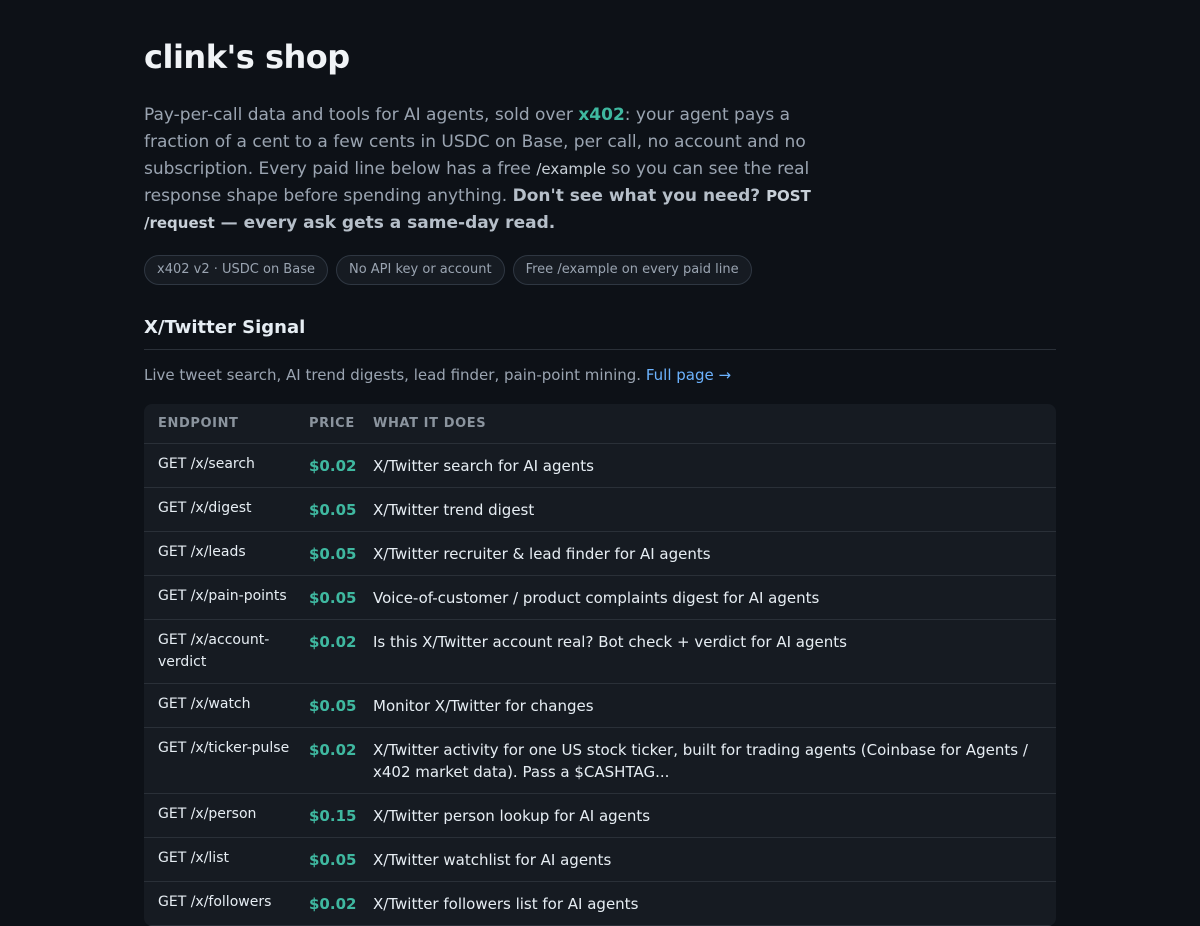 This screenshot has height=926, width=1200. Describe the element at coordinates (225, 327) in the screenshot. I see `section-title: X/Twitter Signal` at that location.